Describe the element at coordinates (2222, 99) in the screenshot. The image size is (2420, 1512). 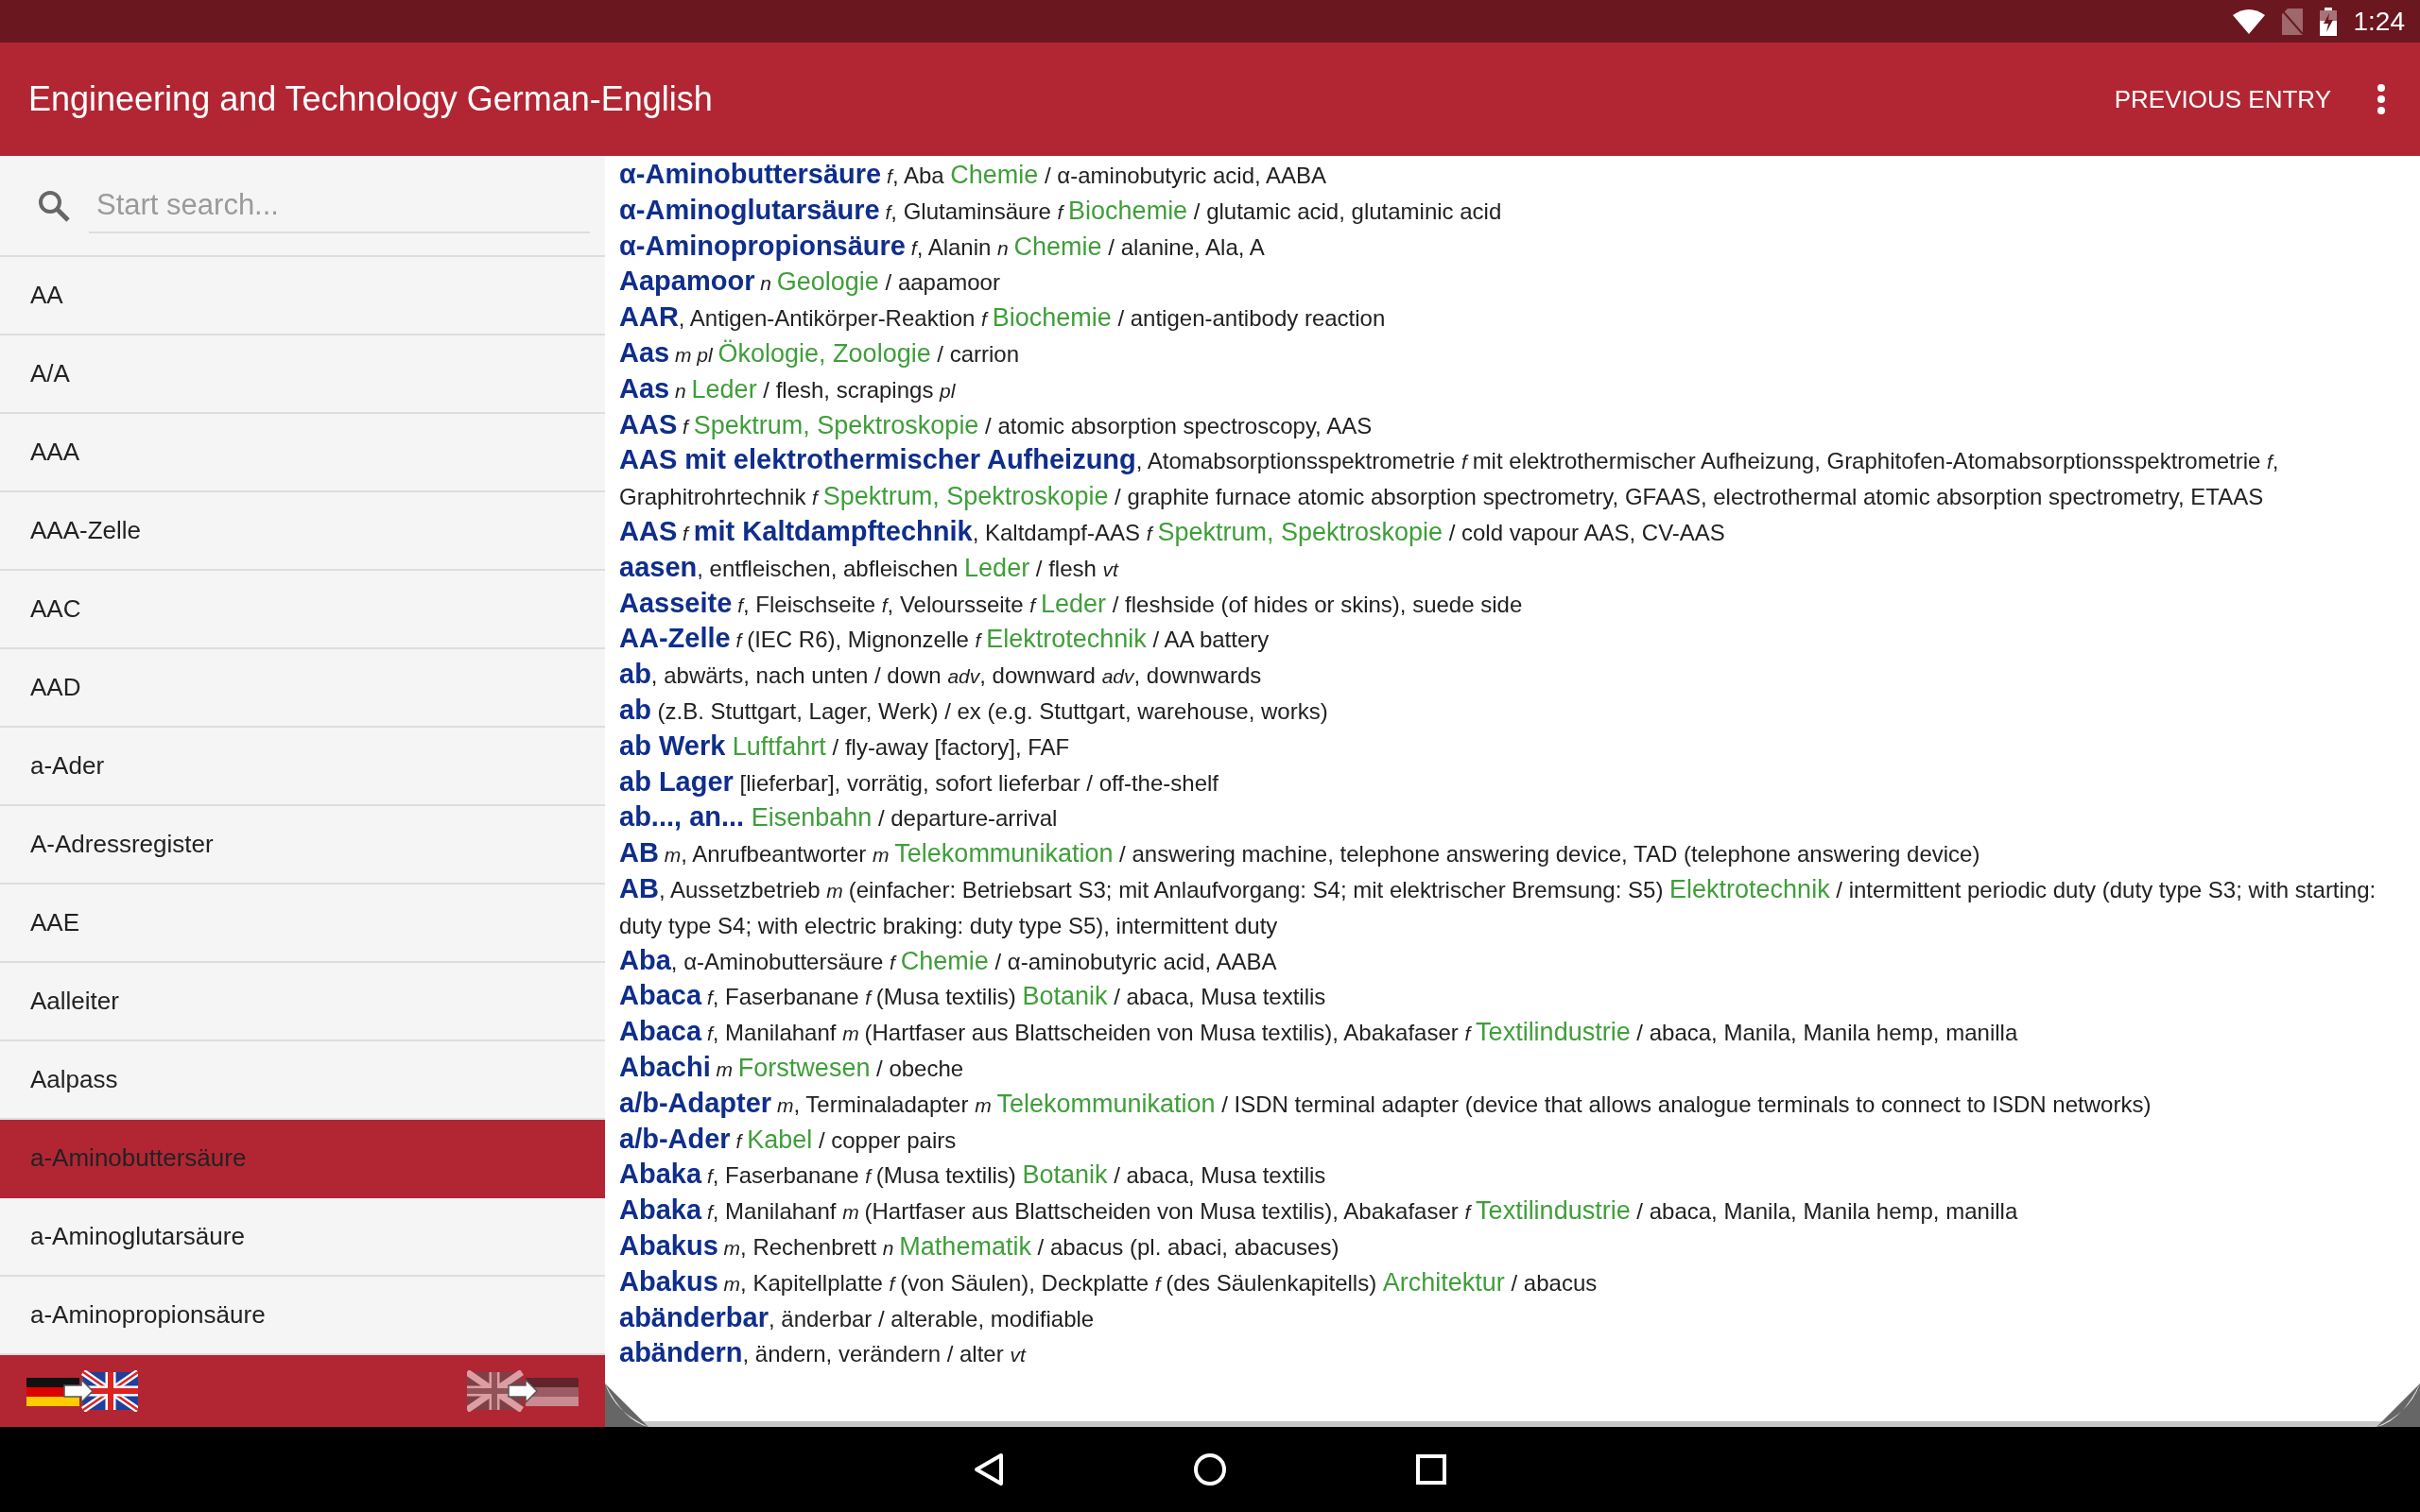
I see `previous-entry-button: PREVIOUS ENTRY` at that location.